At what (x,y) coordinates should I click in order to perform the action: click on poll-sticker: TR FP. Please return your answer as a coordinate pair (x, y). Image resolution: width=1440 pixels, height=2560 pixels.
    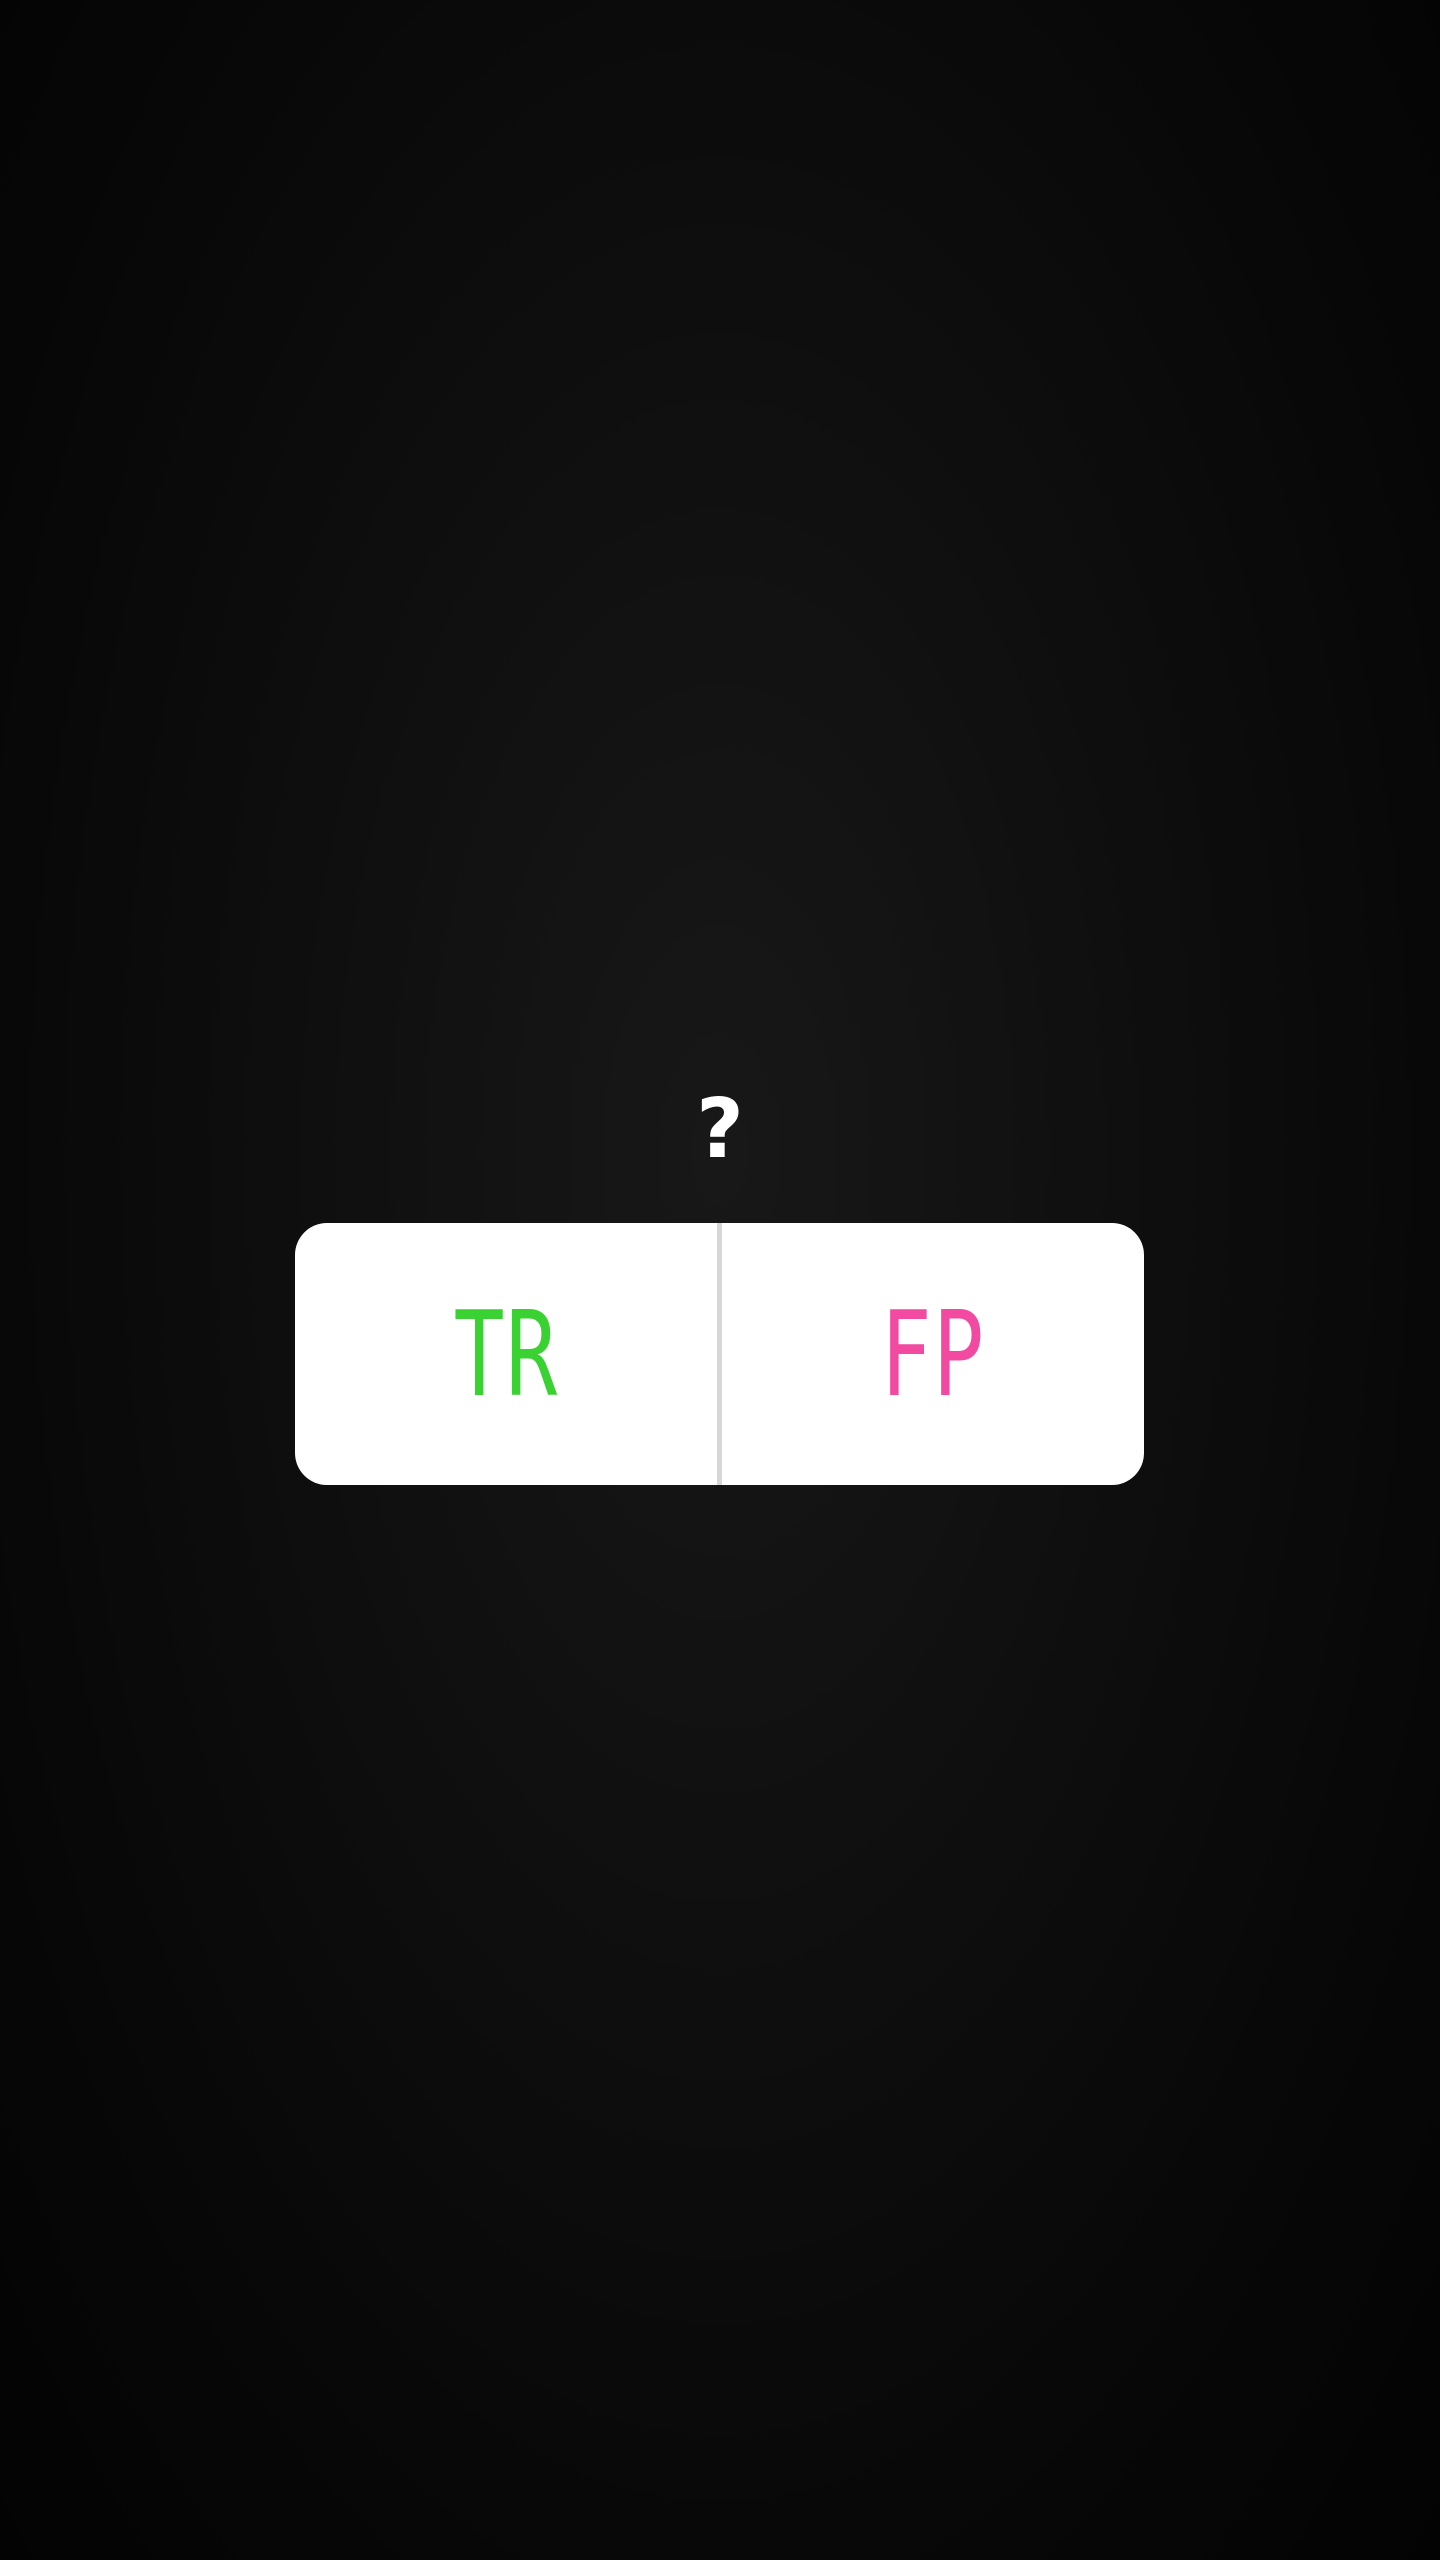
    Looking at the image, I should click on (719, 1354).